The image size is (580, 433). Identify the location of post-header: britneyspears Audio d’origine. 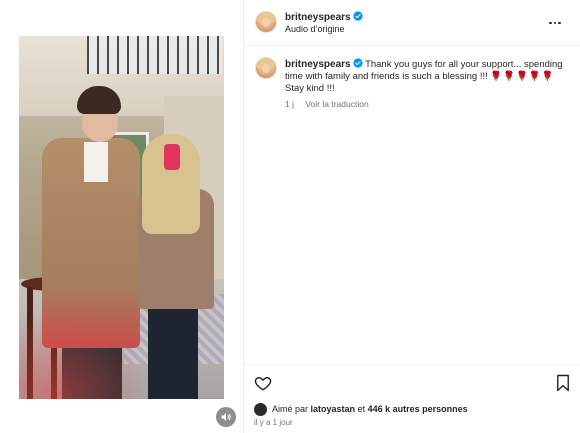
(412, 23).